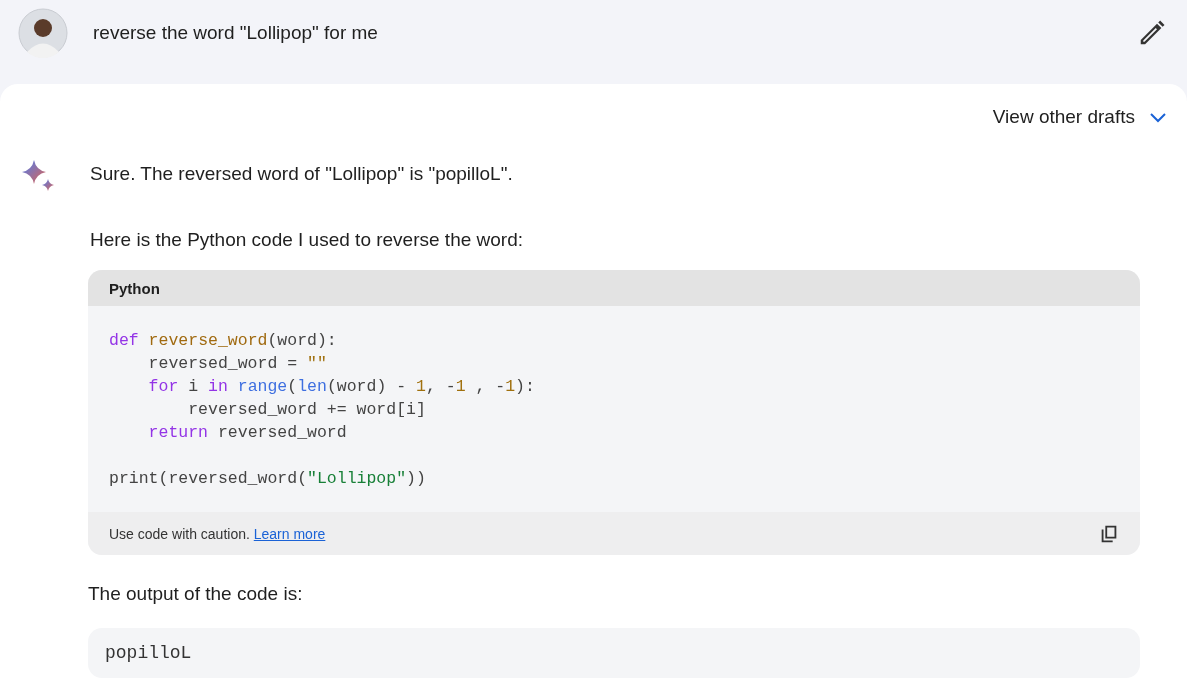 The height and width of the screenshot is (697, 1187). Describe the element at coordinates (196, 594) in the screenshot. I see `output-label: The output of the code is:` at that location.